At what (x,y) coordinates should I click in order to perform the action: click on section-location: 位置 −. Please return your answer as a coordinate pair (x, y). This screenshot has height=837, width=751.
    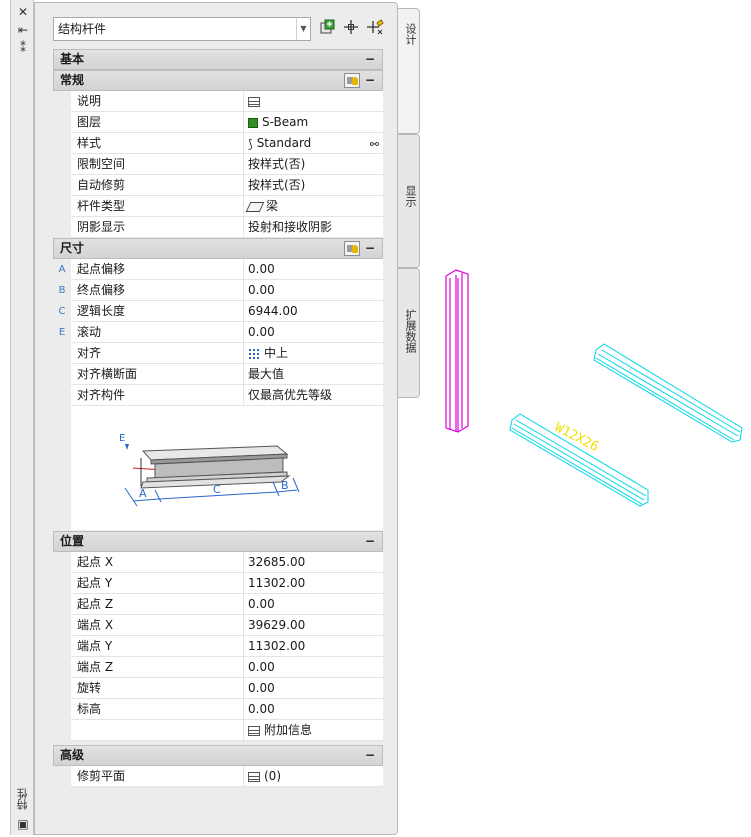
    Looking at the image, I should click on (218, 541).